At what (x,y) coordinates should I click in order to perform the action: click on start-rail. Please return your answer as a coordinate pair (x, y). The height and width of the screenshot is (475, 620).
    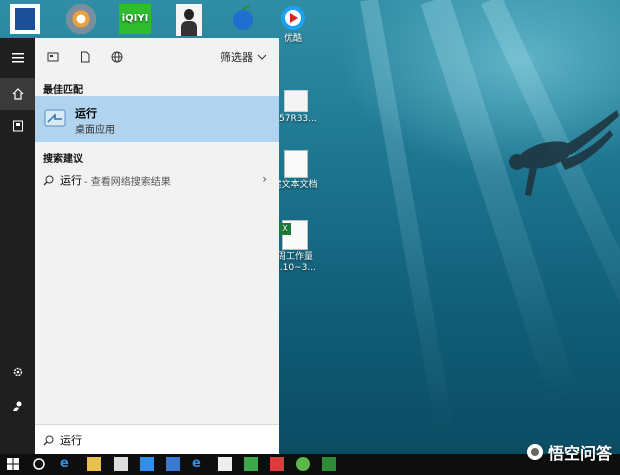
    Looking at the image, I should click on (17, 246).